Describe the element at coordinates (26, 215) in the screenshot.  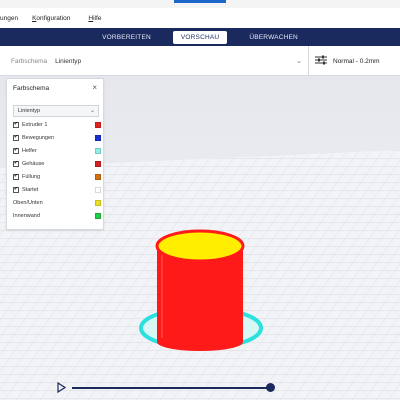
I see `legend-label: Innenwand` at that location.